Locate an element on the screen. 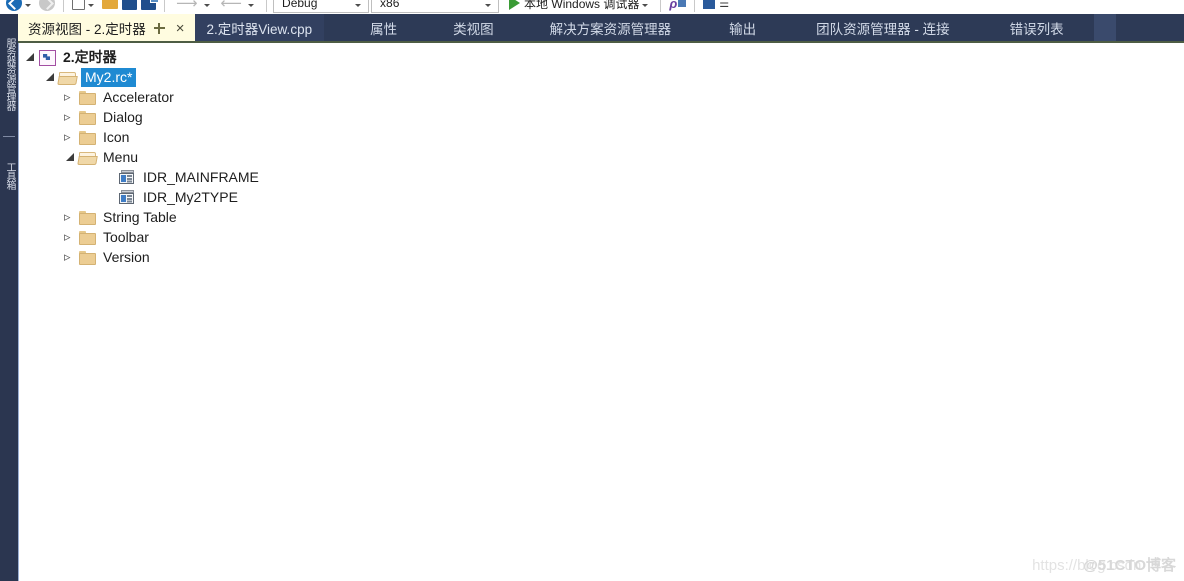  navigate-forward-icon is located at coordinates (47, 5).